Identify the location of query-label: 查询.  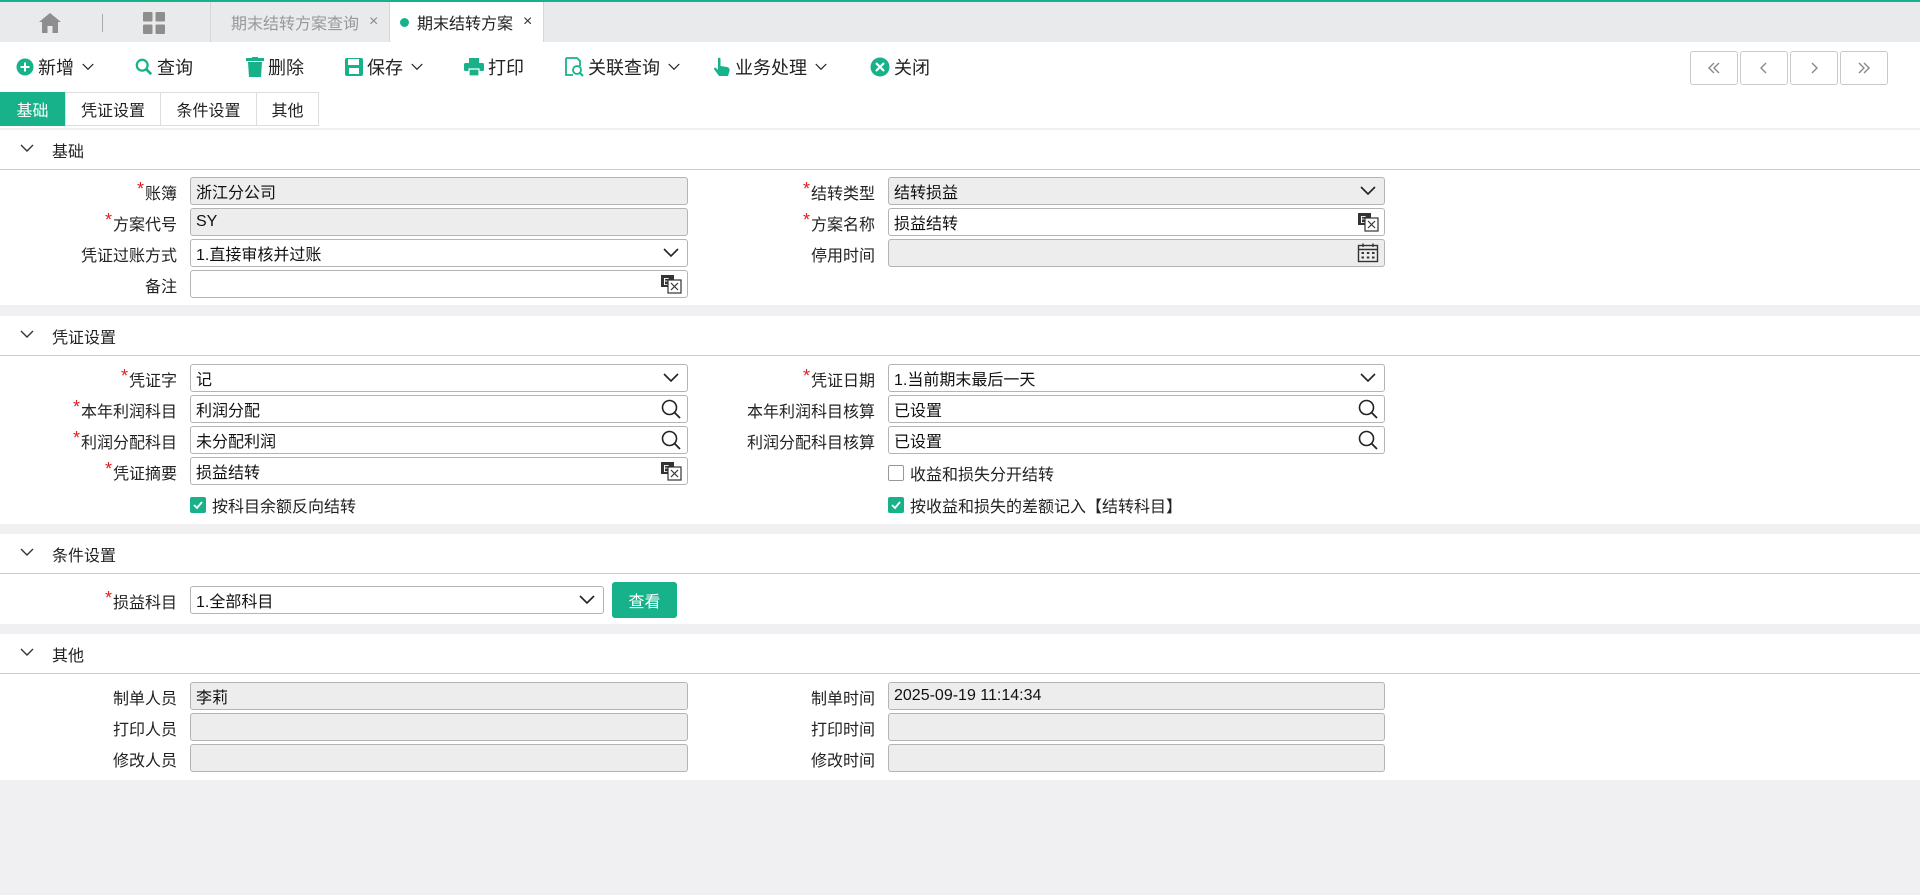
(175, 68).